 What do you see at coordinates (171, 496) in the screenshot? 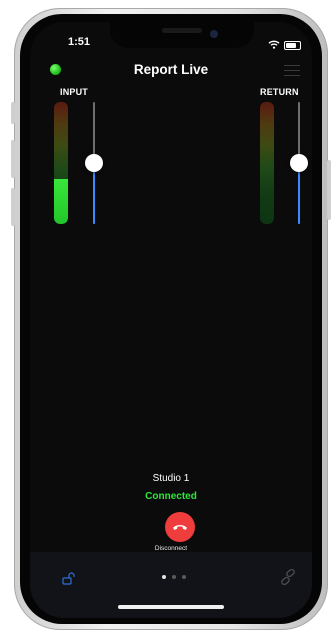
I see `connection-status: Connected` at bounding box center [171, 496].